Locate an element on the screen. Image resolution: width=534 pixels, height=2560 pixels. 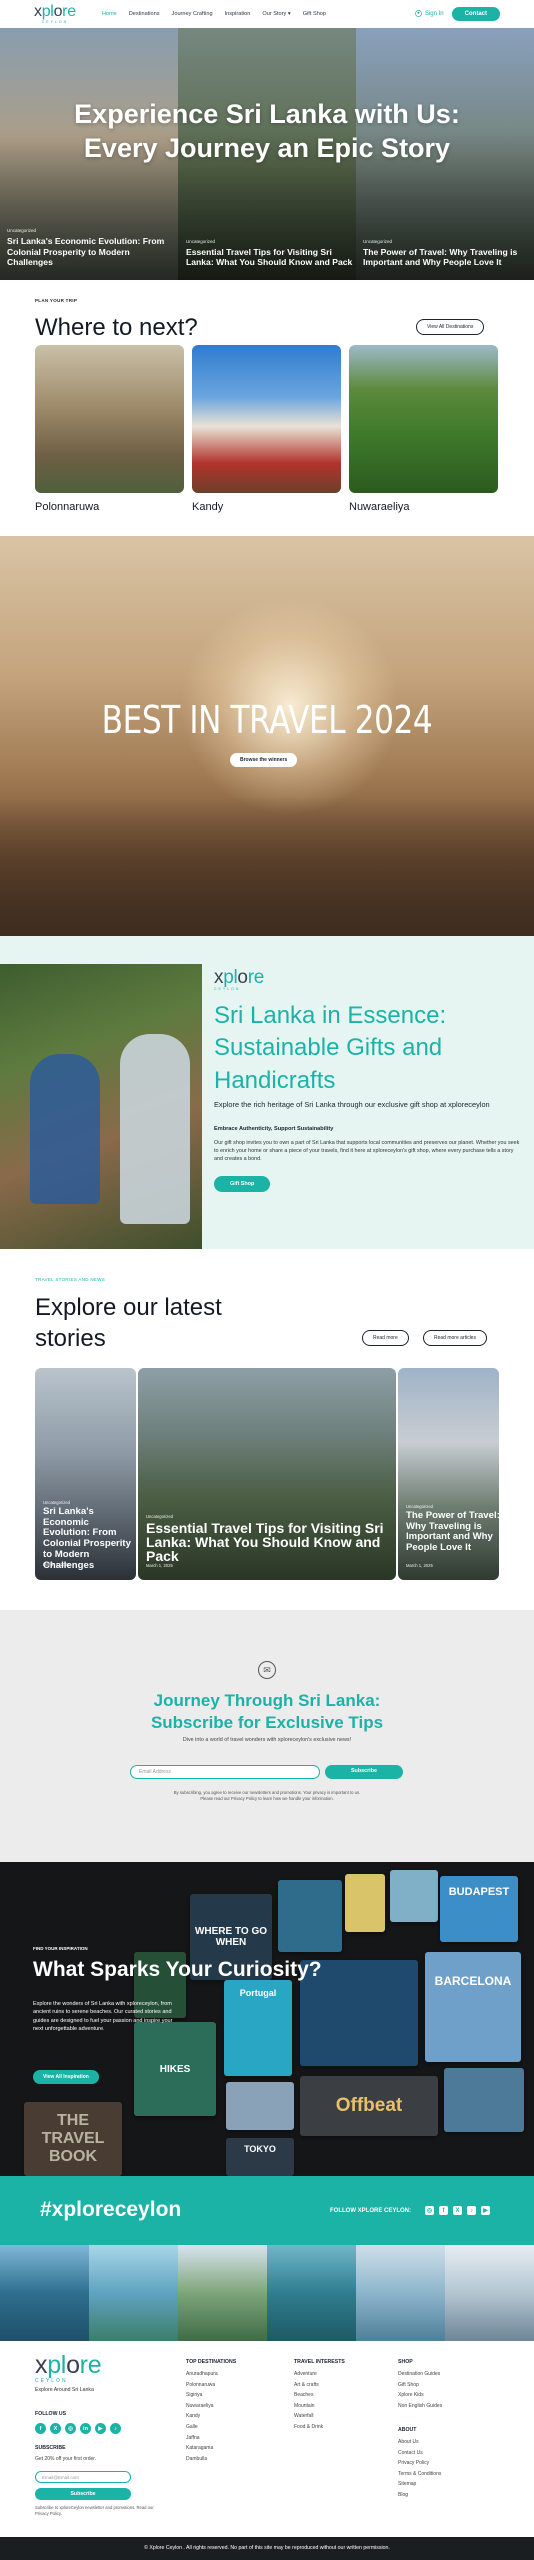
gift-shop-button: Gift Shop is located at coordinates (242, 1184).